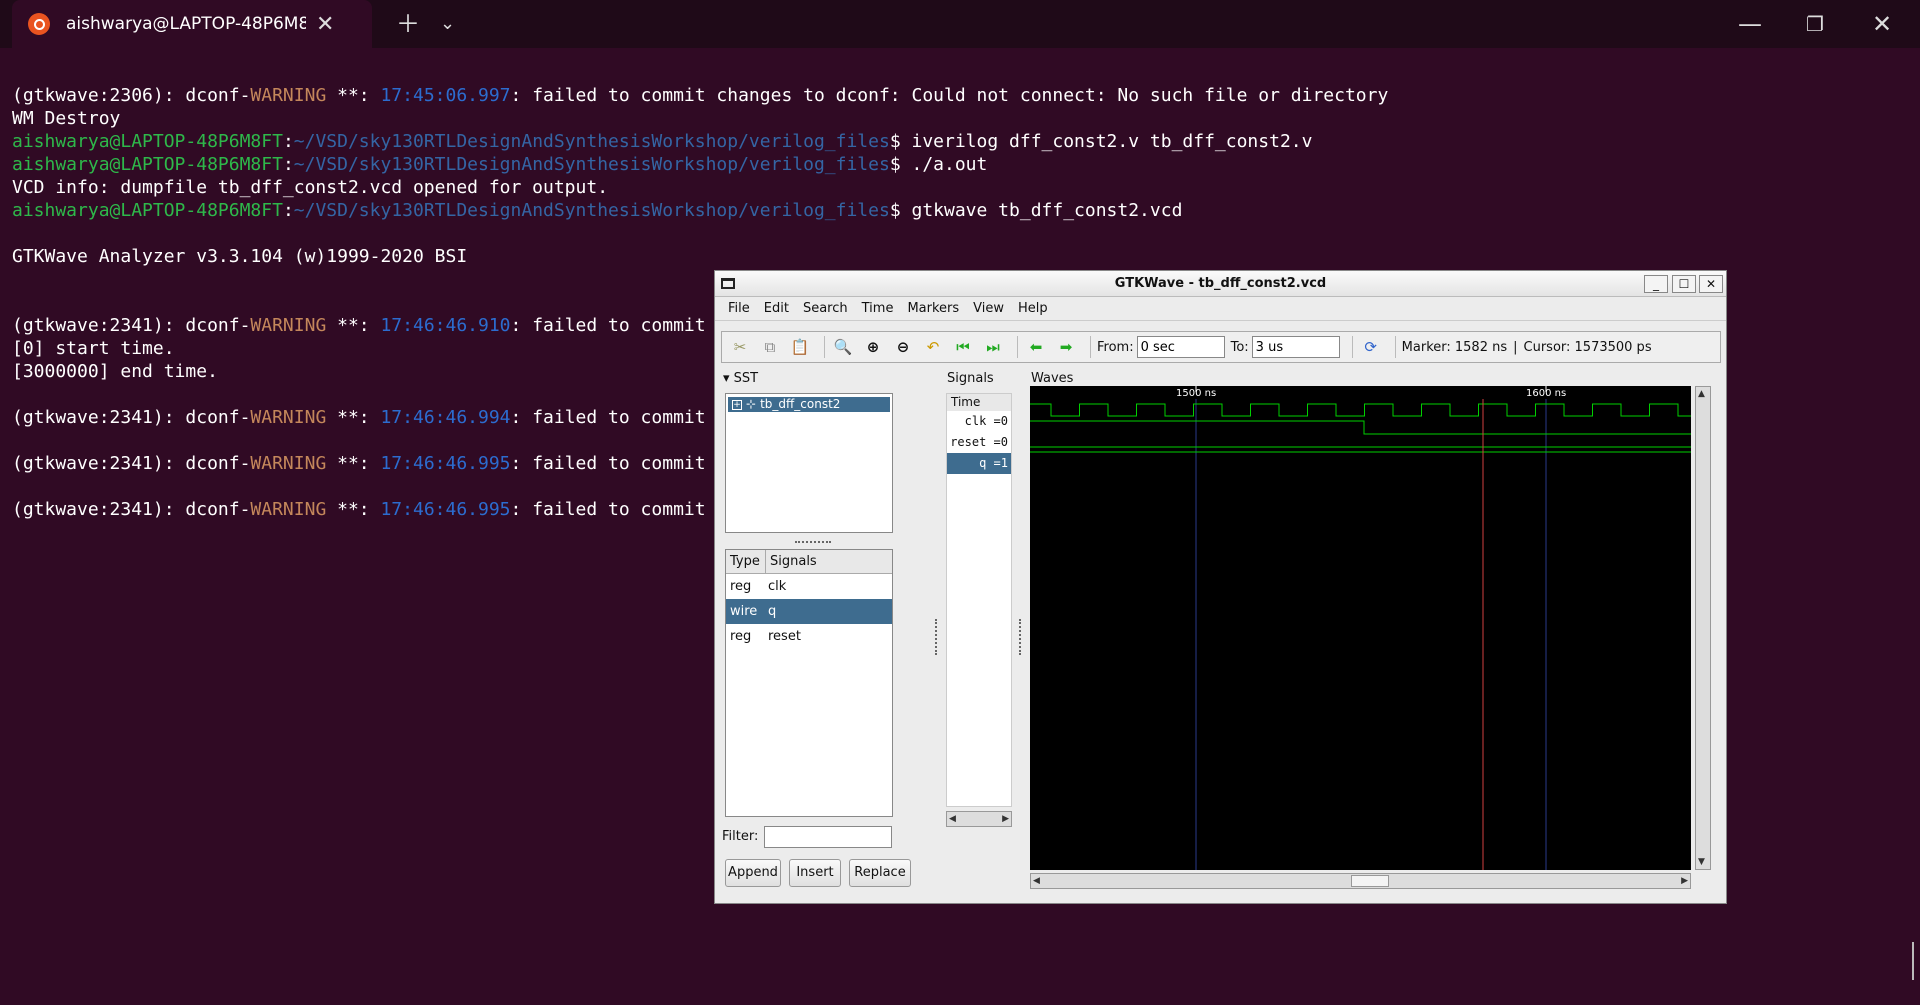 This screenshot has width=1920, height=1005. I want to click on time-row: Time, so click(979, 402).